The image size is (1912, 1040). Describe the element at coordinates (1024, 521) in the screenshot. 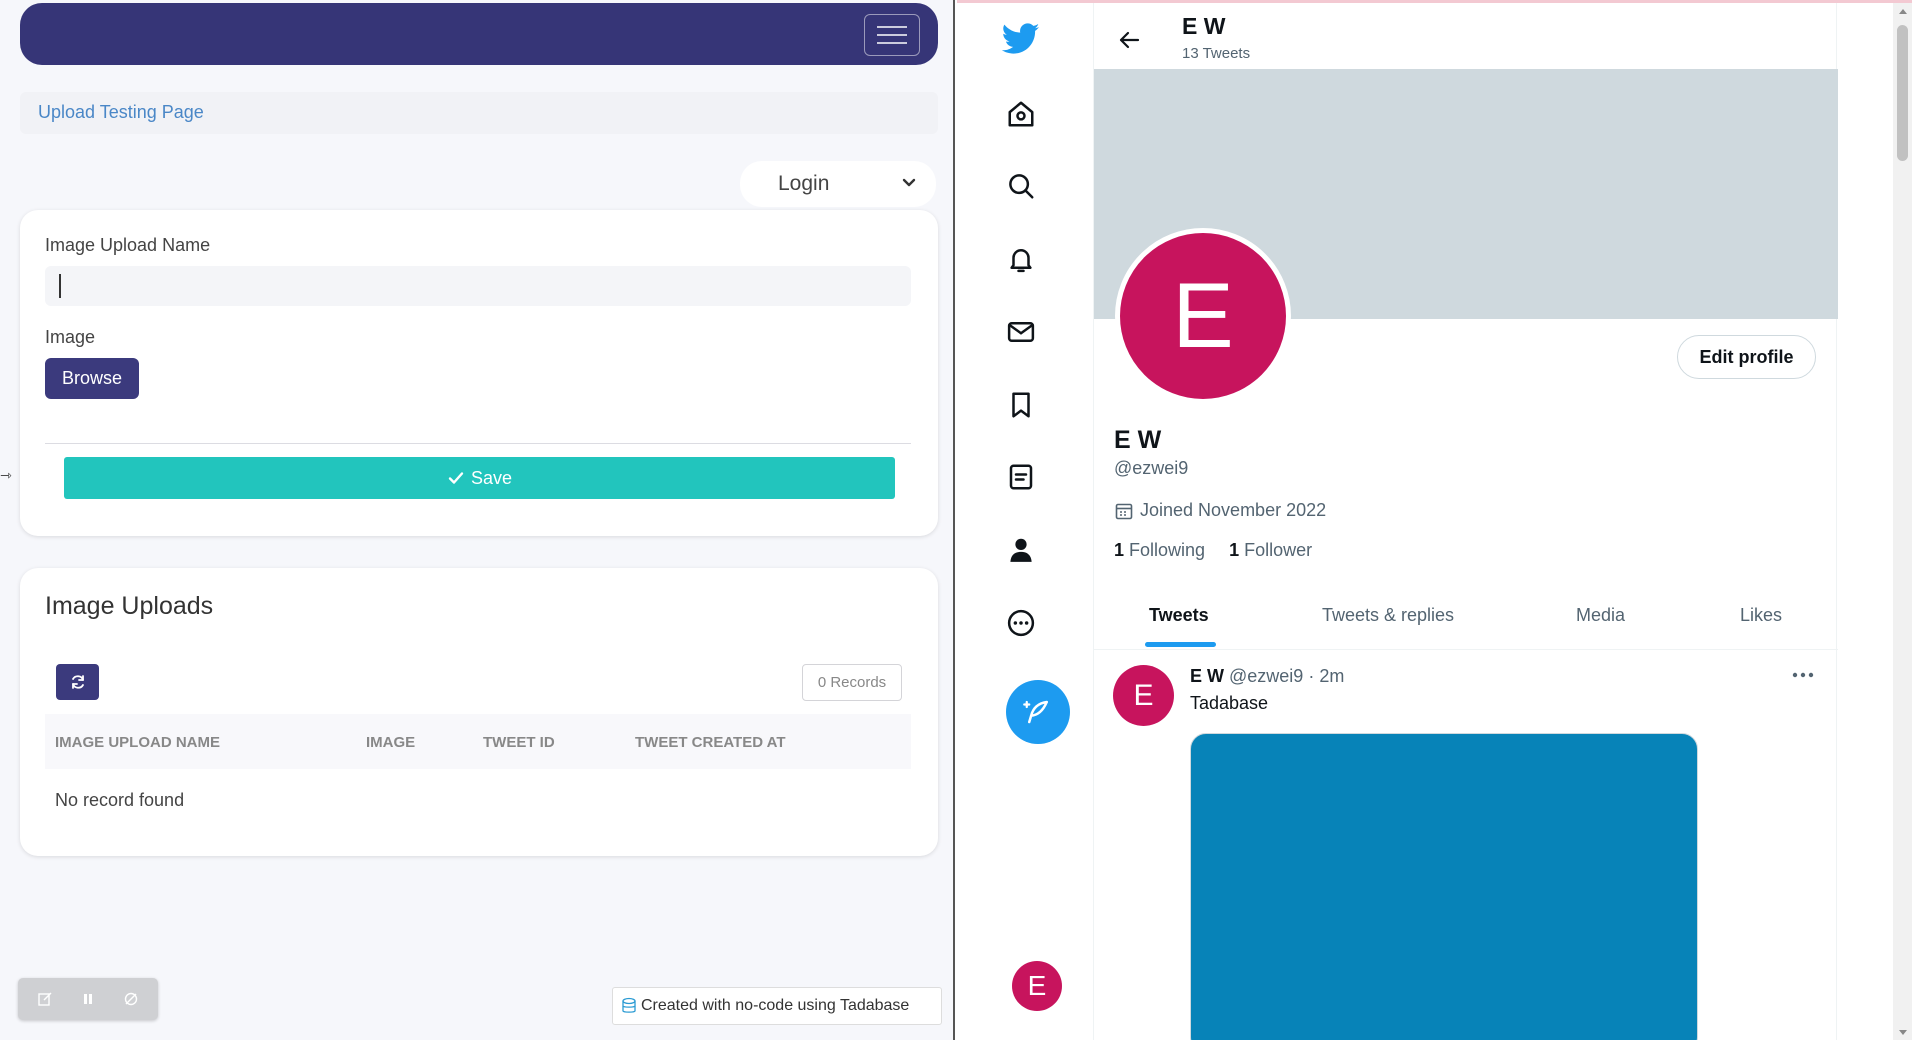

I see `twitter-nav-rail: E` at that location.